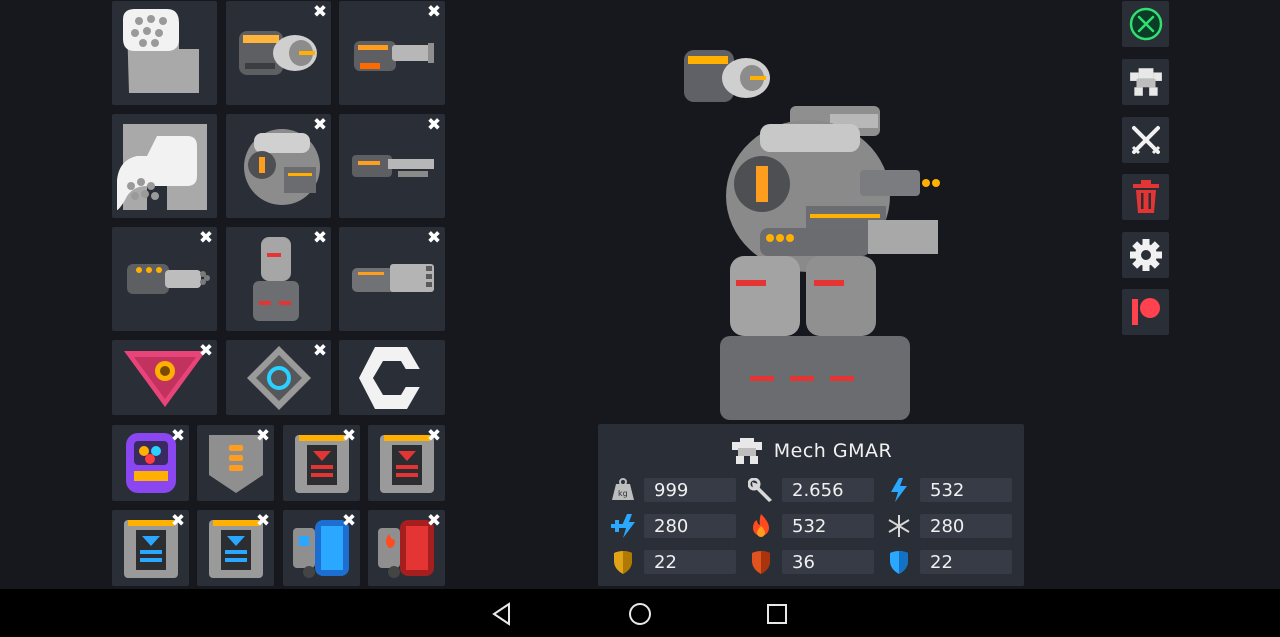 The height and width of the screenshot is (637, 1280). What do you see at coordinates (803, 562) in the screenshot?
I see `stat-value: 36` at bounding box center [803, 562].